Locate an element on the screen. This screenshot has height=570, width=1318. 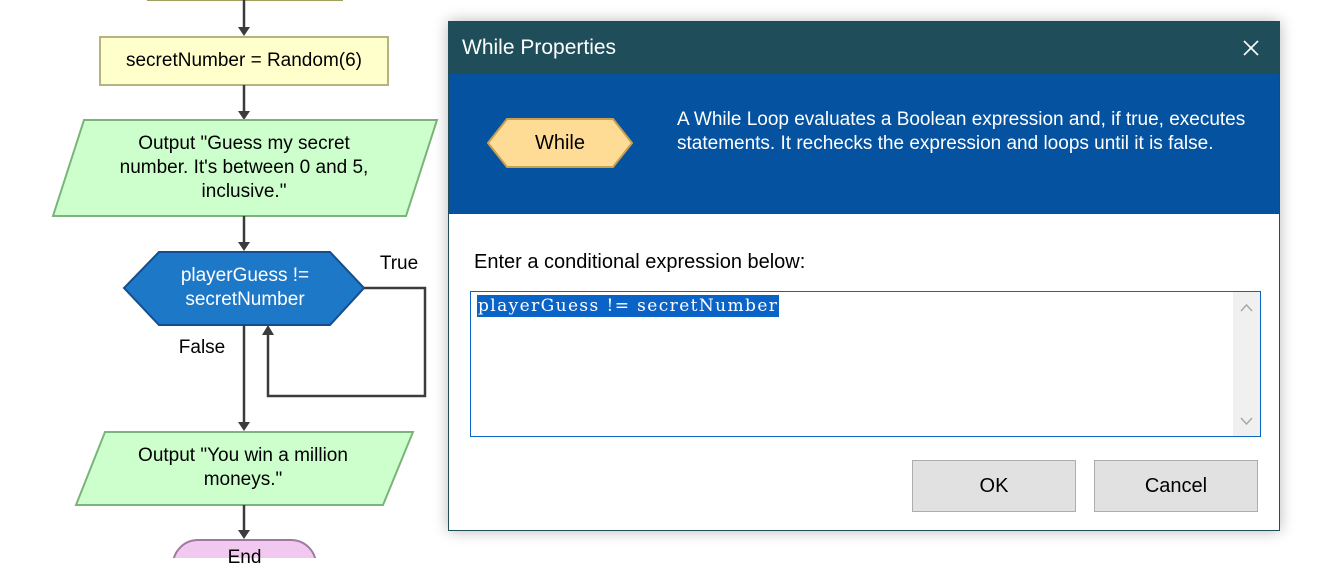
title-bar: While Properties is located at coordinates (864, 48).